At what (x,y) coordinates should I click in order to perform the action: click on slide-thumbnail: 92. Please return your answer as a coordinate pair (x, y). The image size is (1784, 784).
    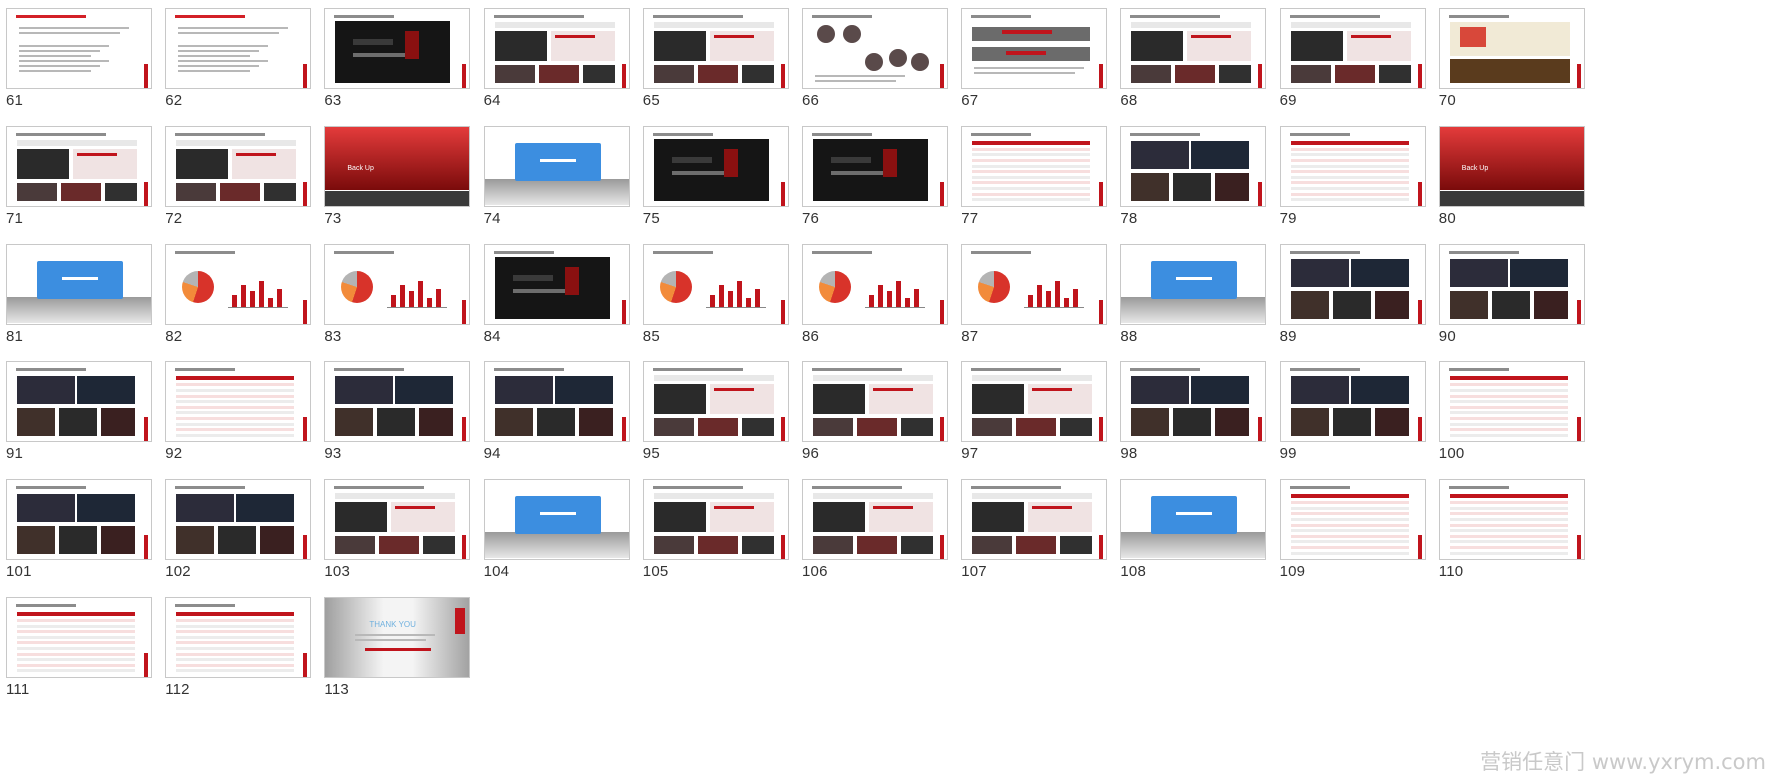
    Looking at the image, I should click on (238, 411).